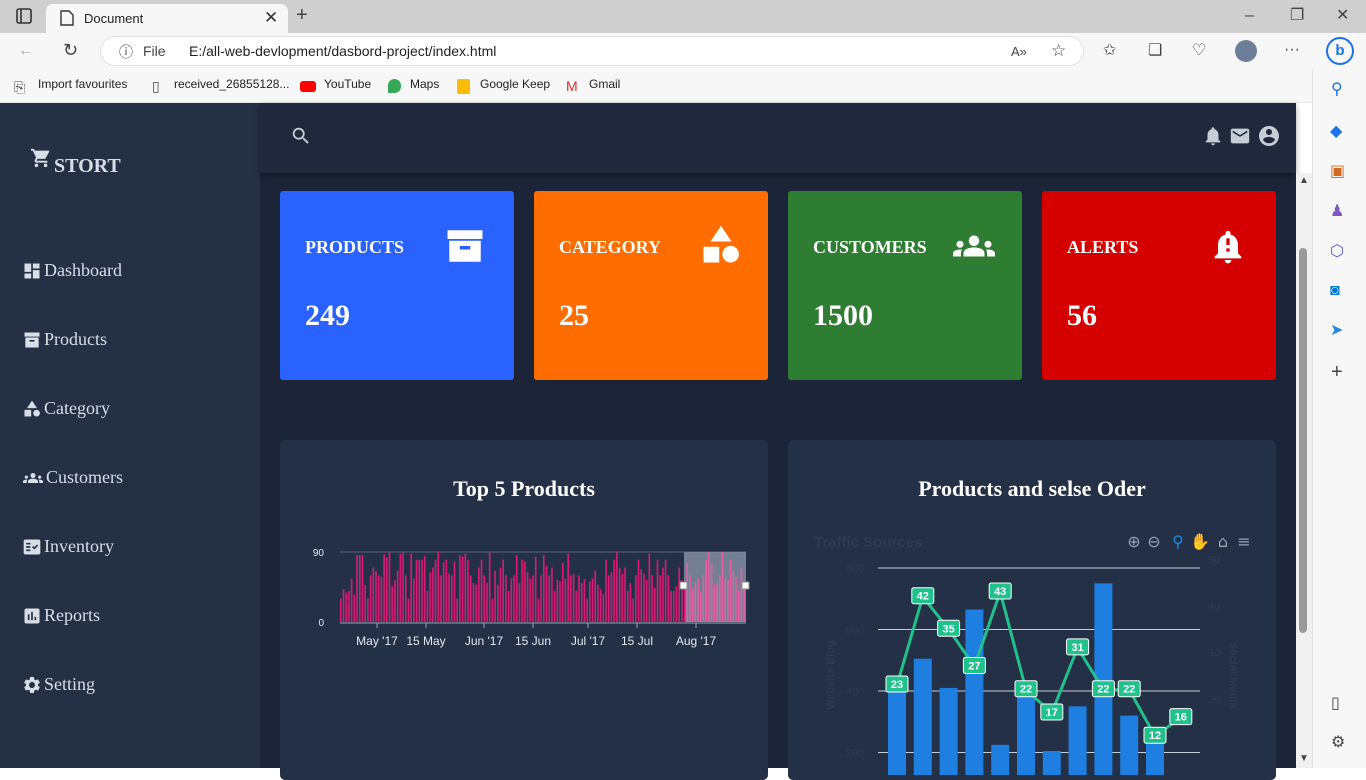  What do you see at coordinates (40, 158) in the screenshot?
I see `cart-icon` at bounding box center [40, 158].